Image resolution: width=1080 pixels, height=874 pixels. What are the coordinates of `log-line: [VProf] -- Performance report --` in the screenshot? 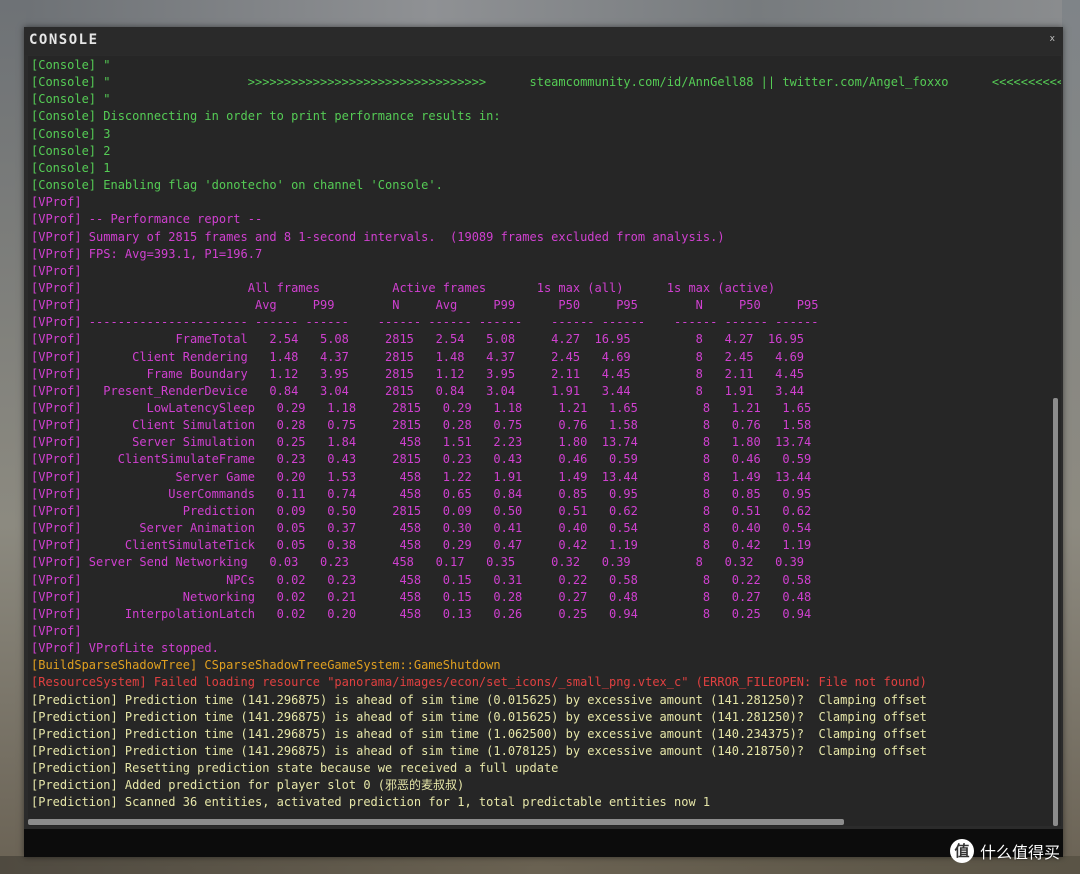 It's located at (147, 219).